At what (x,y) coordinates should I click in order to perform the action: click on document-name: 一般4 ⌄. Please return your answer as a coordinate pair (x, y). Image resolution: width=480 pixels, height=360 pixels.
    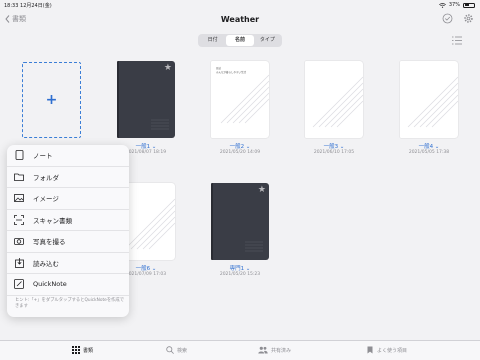
    Looking at the image, I should click on (429, 146).